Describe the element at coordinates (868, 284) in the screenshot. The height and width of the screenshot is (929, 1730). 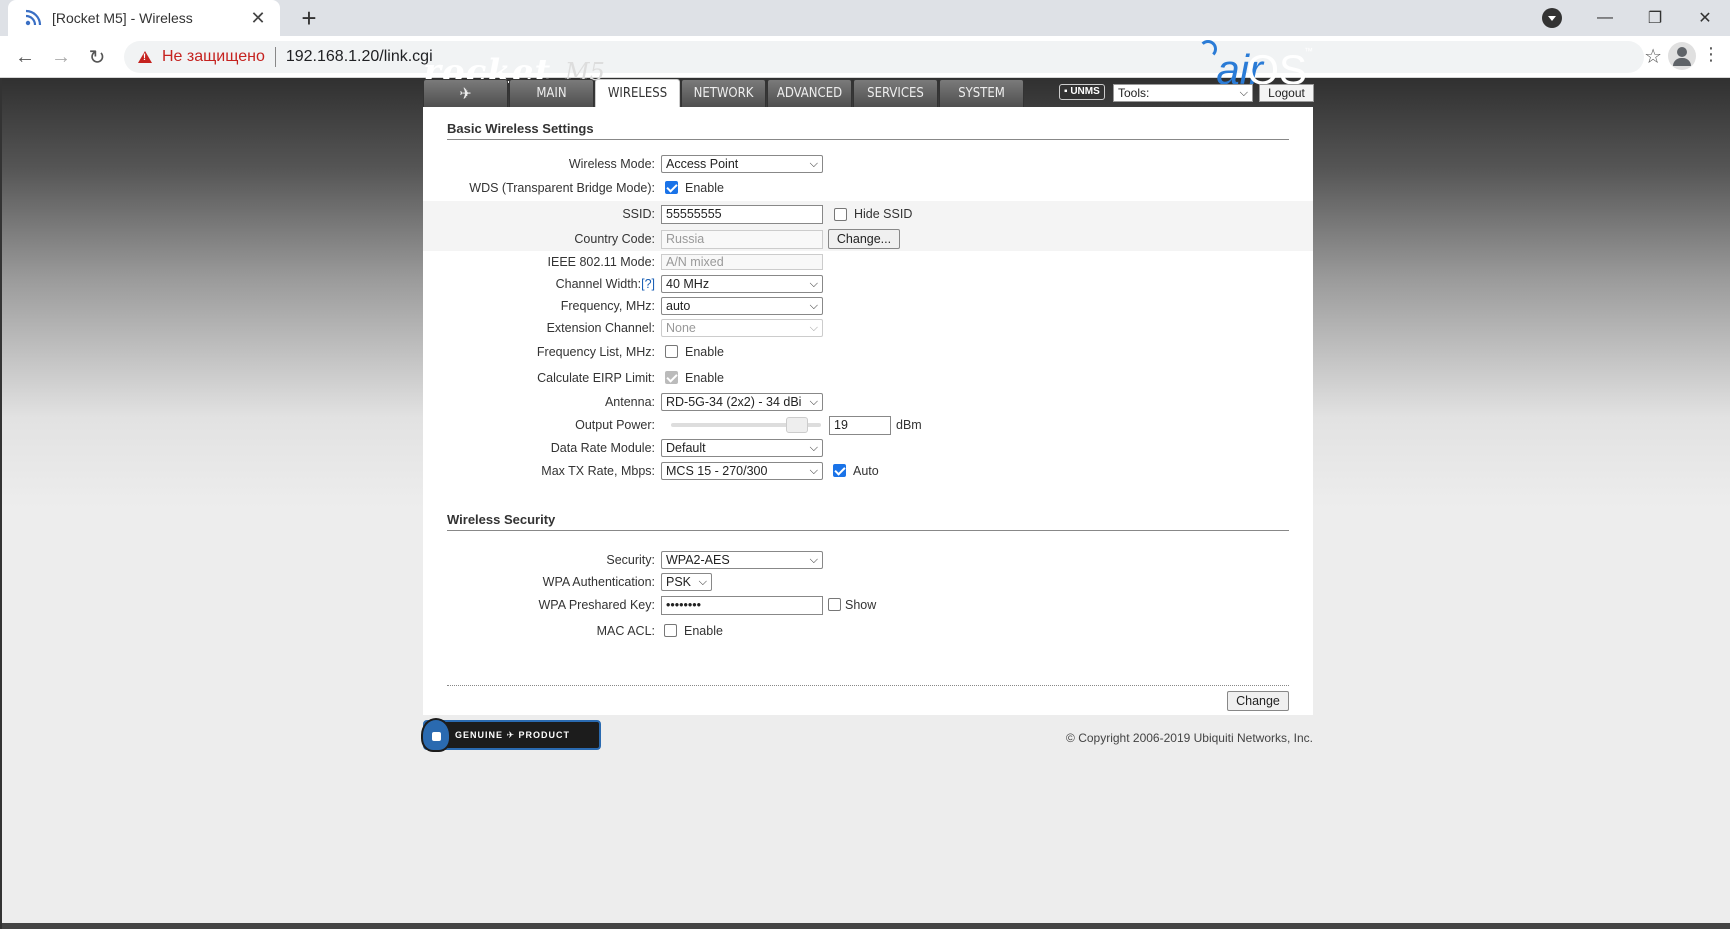
I see `row-channel-width: Channel Width:[?] 40 MHz ⌵` at that location.